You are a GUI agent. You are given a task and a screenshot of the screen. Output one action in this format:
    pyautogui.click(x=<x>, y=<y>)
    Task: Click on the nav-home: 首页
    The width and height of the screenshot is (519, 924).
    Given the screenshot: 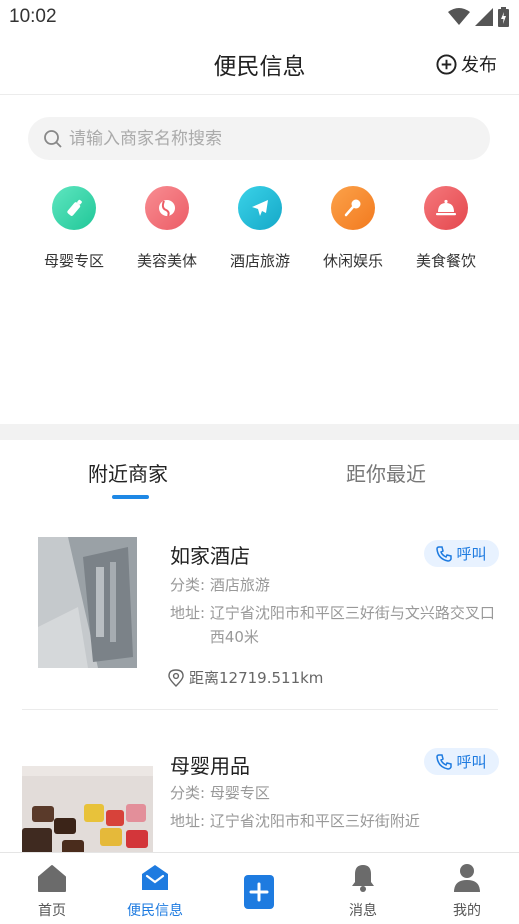 What is the action you would take?
    pyautogui.click(x=52, y=891)
    